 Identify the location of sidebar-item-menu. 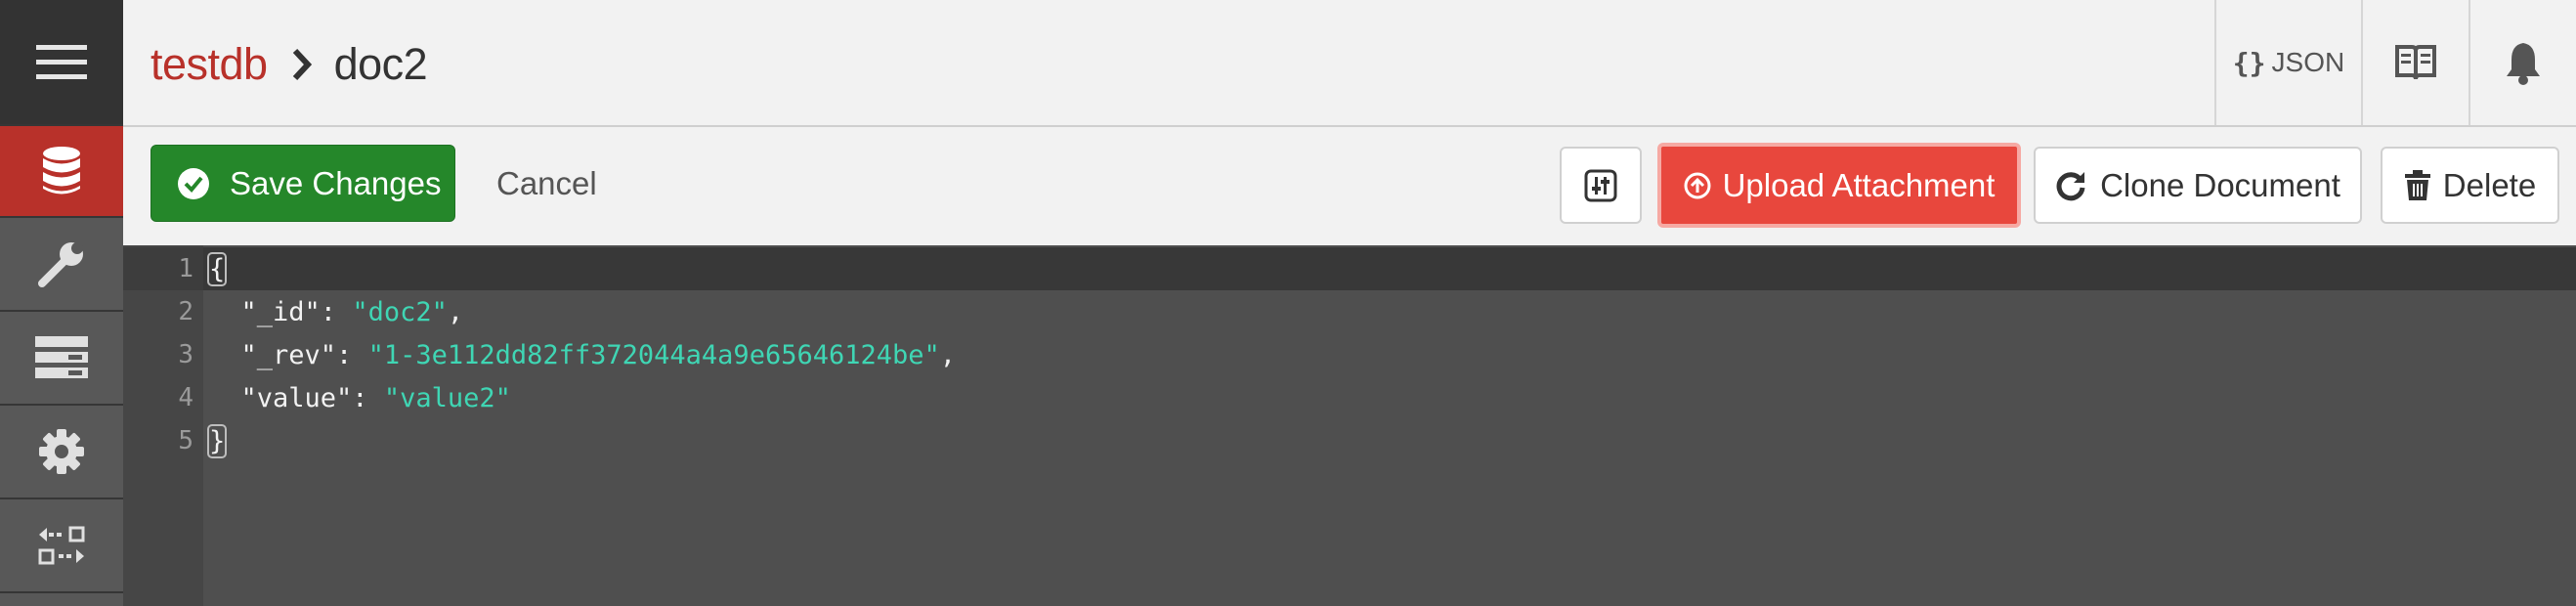
(62, 63).